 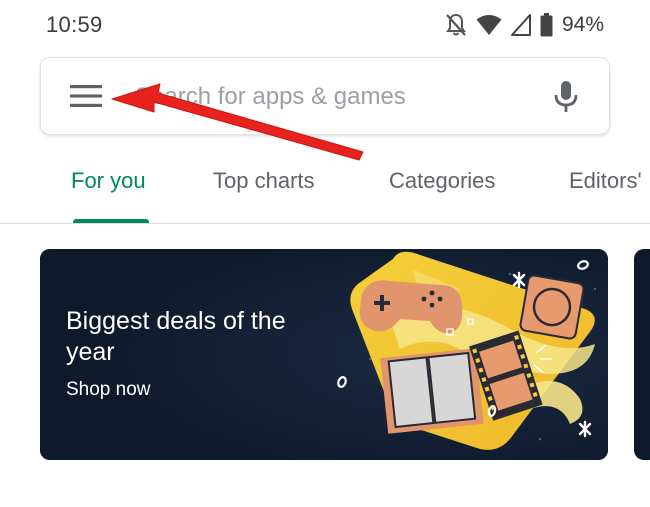 I want to click on battery-percent: 94%, so click(x=582, y=24).